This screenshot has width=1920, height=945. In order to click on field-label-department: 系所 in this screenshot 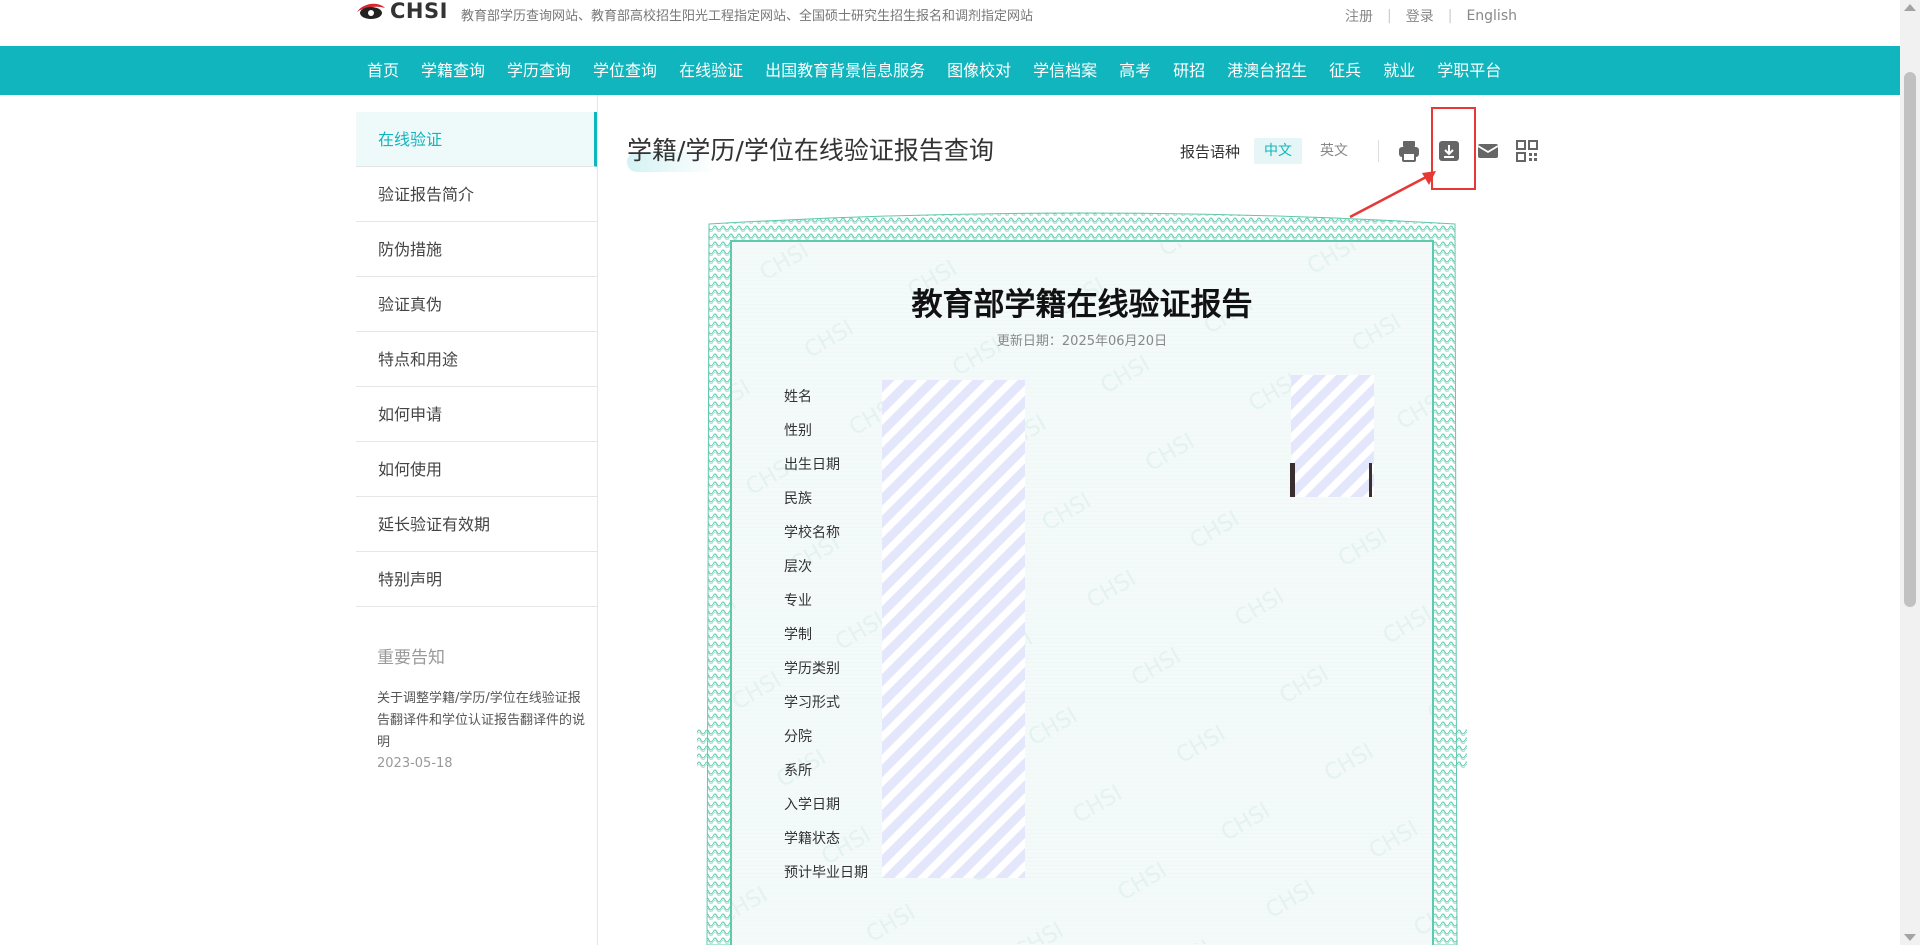, I will do `click(798, 771)`.